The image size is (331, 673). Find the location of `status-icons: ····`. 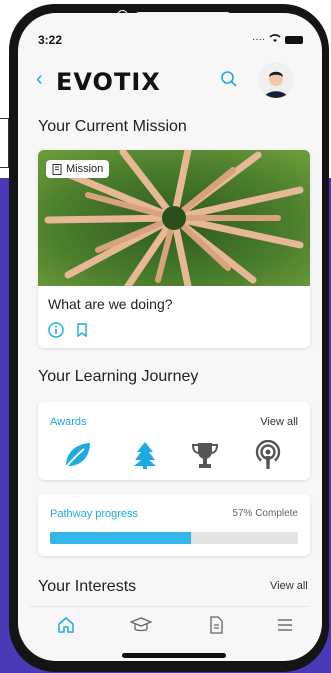

status-icons: ···· is located at coordinates (278, 39).